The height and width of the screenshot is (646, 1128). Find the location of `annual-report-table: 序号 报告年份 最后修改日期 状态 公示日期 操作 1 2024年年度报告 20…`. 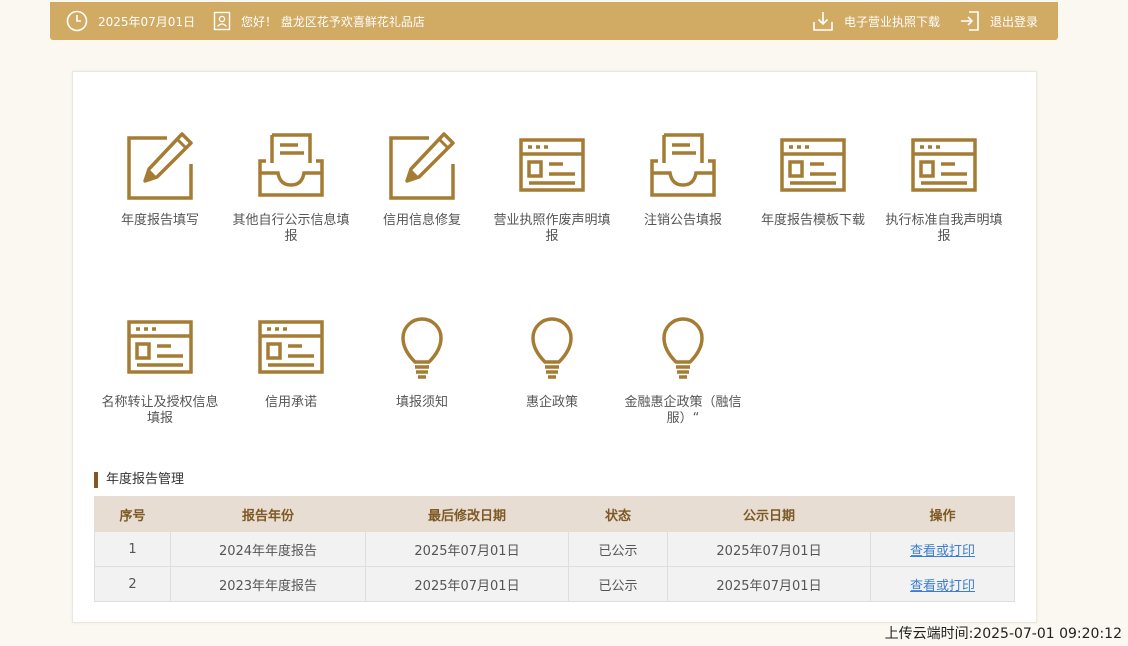

annual-report-table: 序号 报告年份 最后修改日期 状态 公示日期 操作 1 2024年年度报告 20… is located at coordinates (554, 549).